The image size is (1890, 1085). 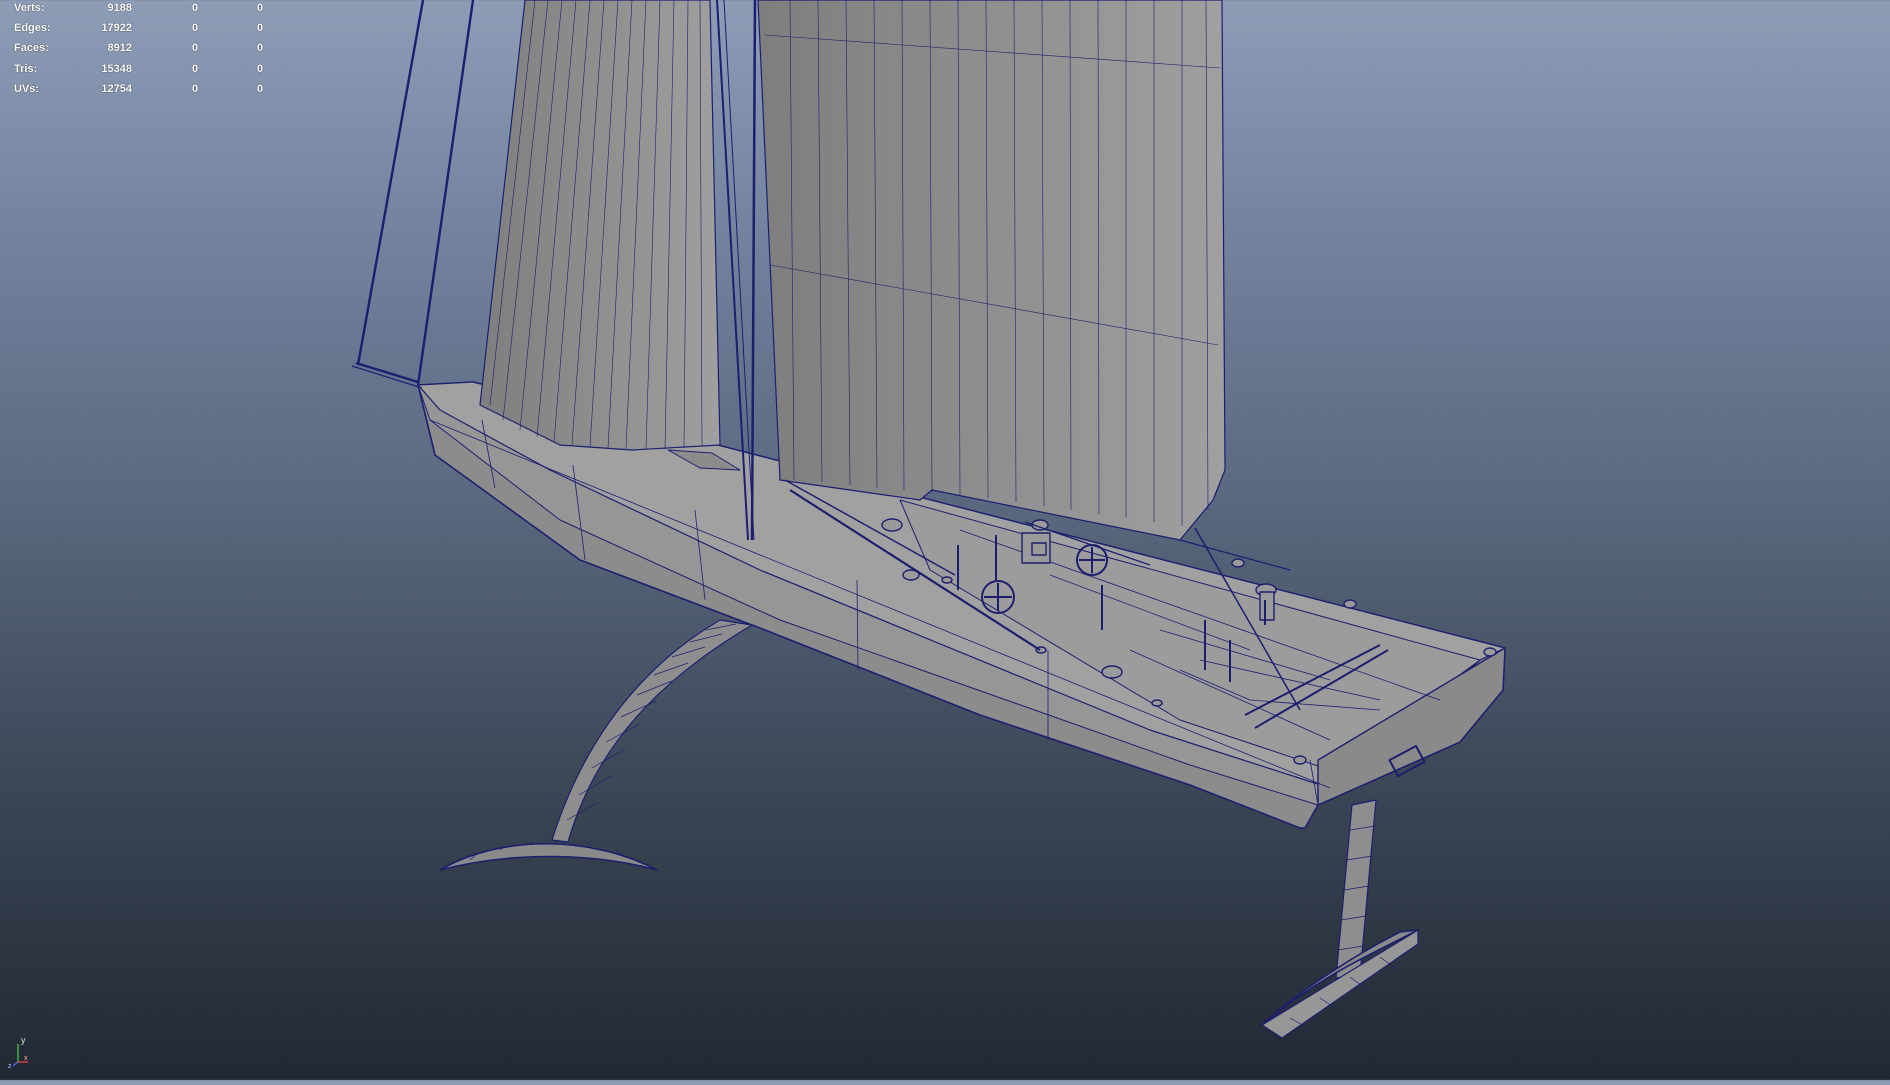 What do you see at coordinates (596, 745) in the screenshot?
I see `forward-foil` at bounding box center [596, 745].